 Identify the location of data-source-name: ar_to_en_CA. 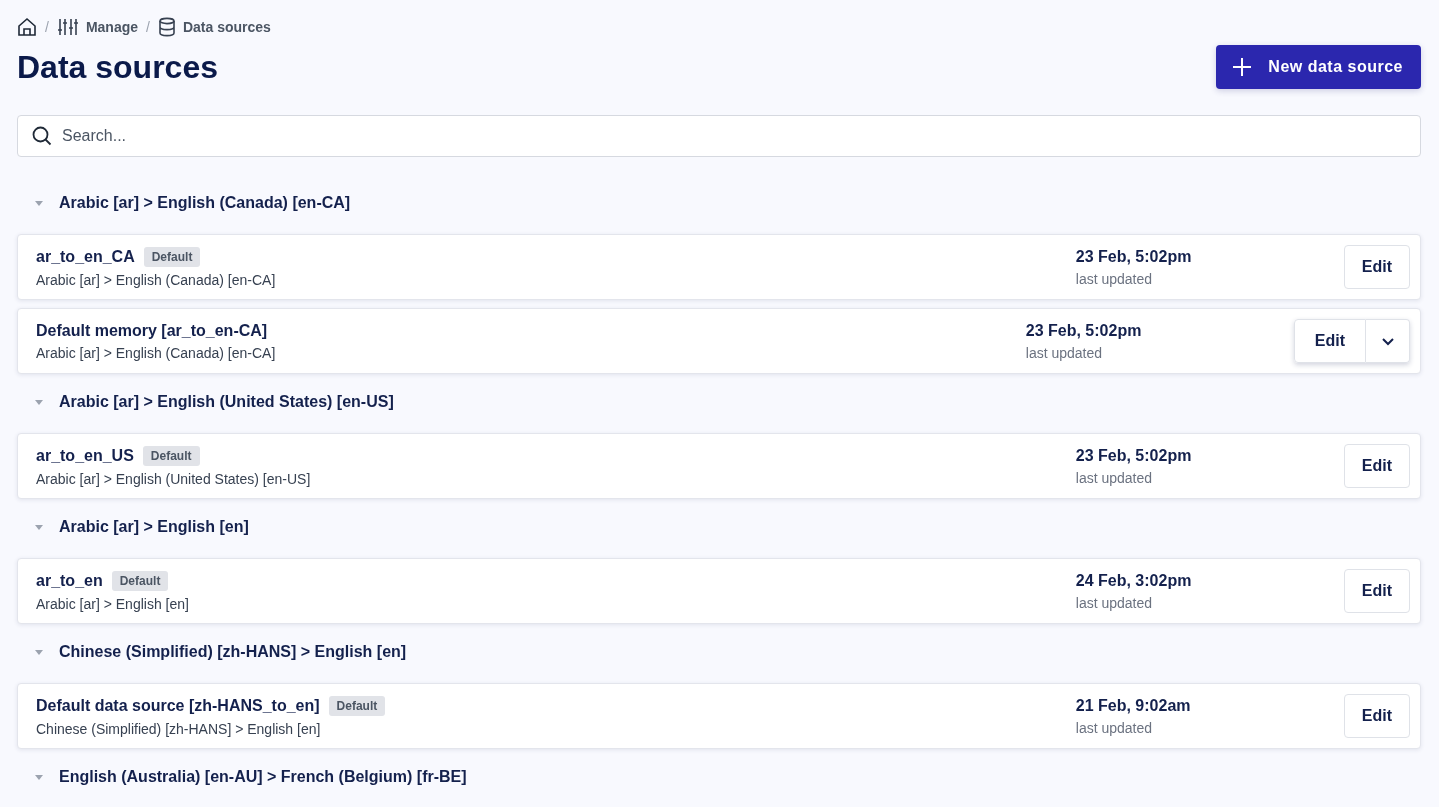
(85, 256).